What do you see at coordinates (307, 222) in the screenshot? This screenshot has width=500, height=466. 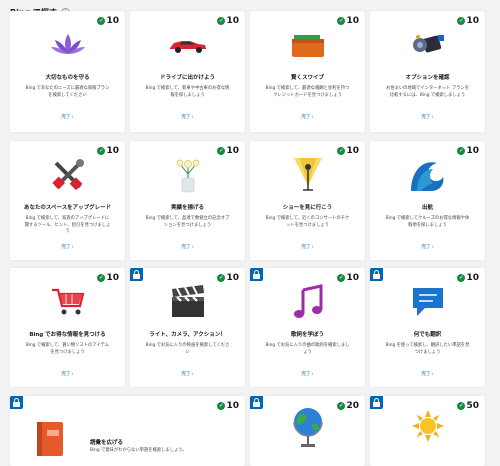 I see `card-description: Bing で検索して、近くのコンサートのチケットを見つけましょう` at bounding box center [307, 222].